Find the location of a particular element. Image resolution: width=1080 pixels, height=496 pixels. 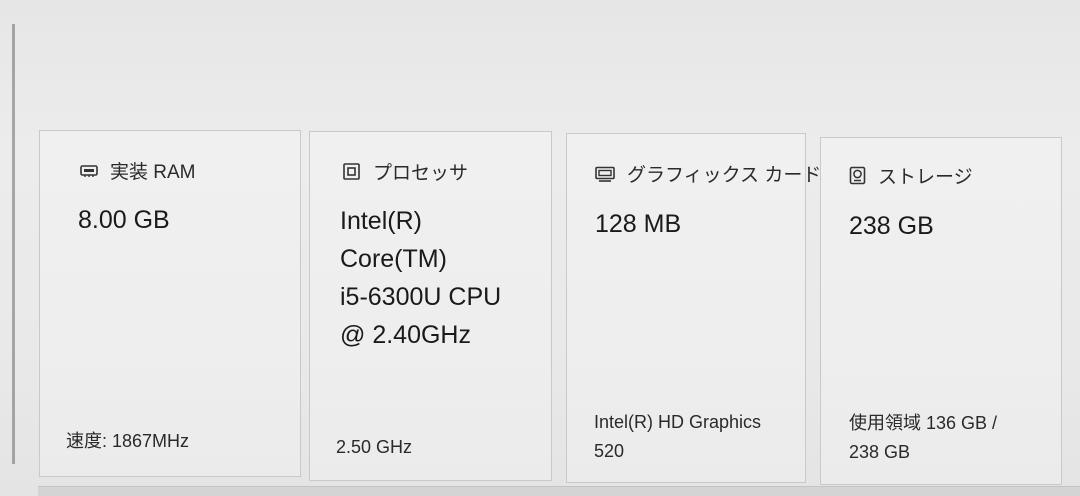

ram-icon is located at coordinates (89, 171).